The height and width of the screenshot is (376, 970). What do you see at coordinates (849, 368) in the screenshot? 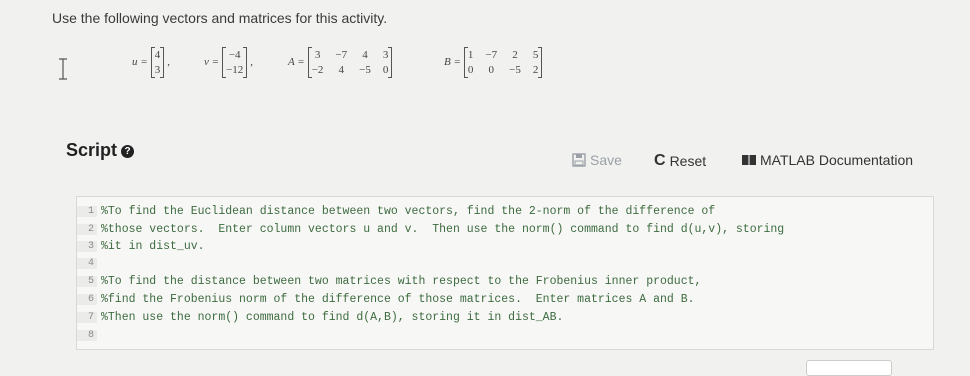
I see `run-button` at bounding box center [849, 368].